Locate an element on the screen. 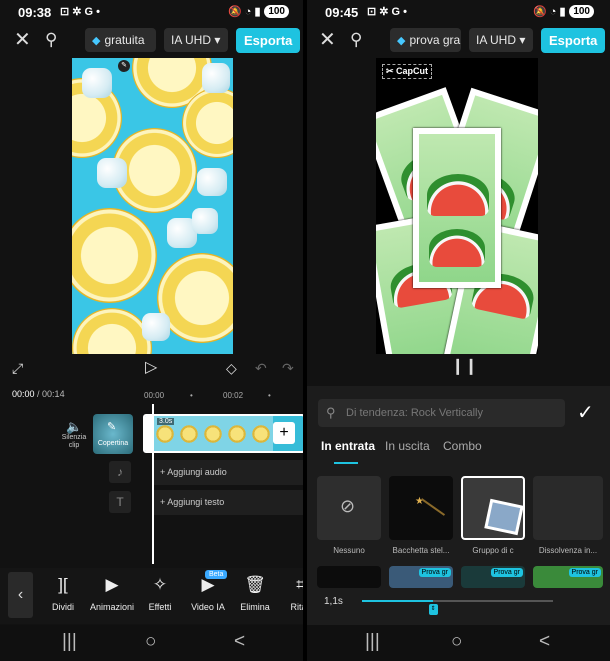  photo-card-center is located at coordinates (457, 208).